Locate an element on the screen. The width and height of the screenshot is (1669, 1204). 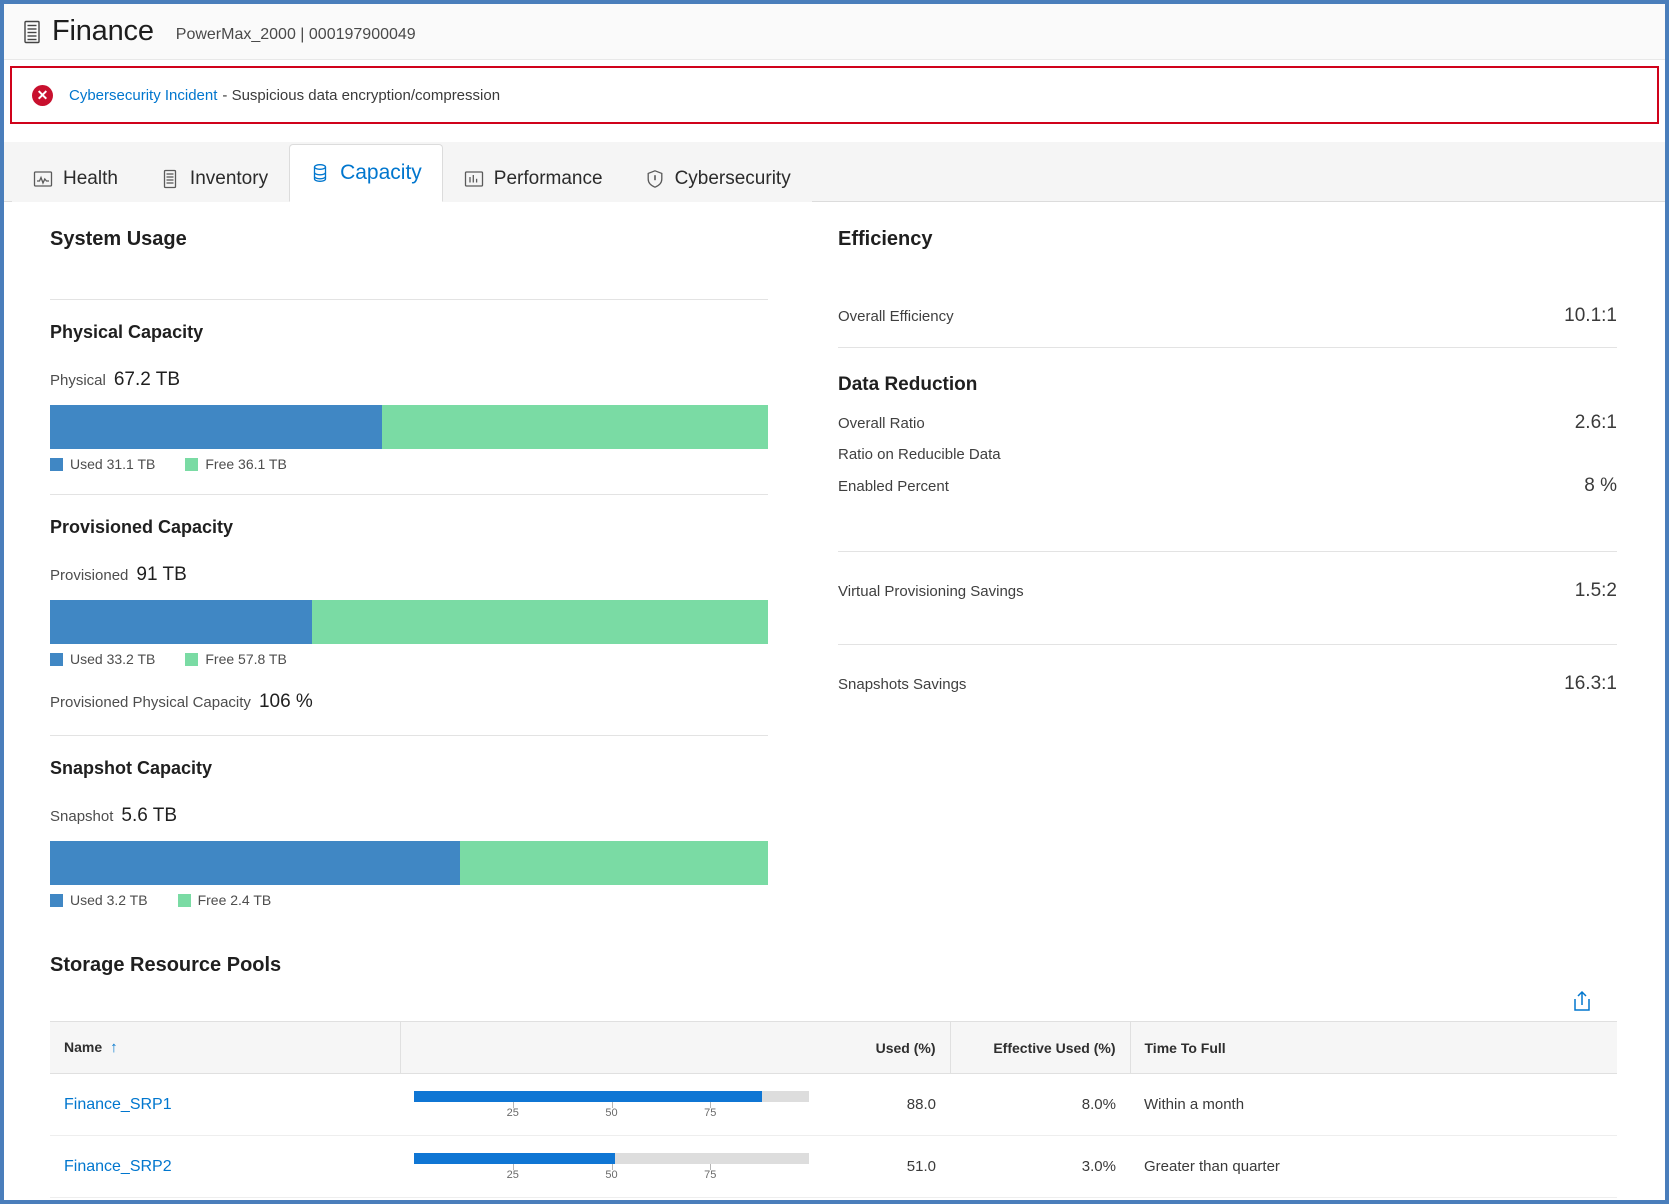
tab-label: Cybersecurity is located at coordinates (732, 178).